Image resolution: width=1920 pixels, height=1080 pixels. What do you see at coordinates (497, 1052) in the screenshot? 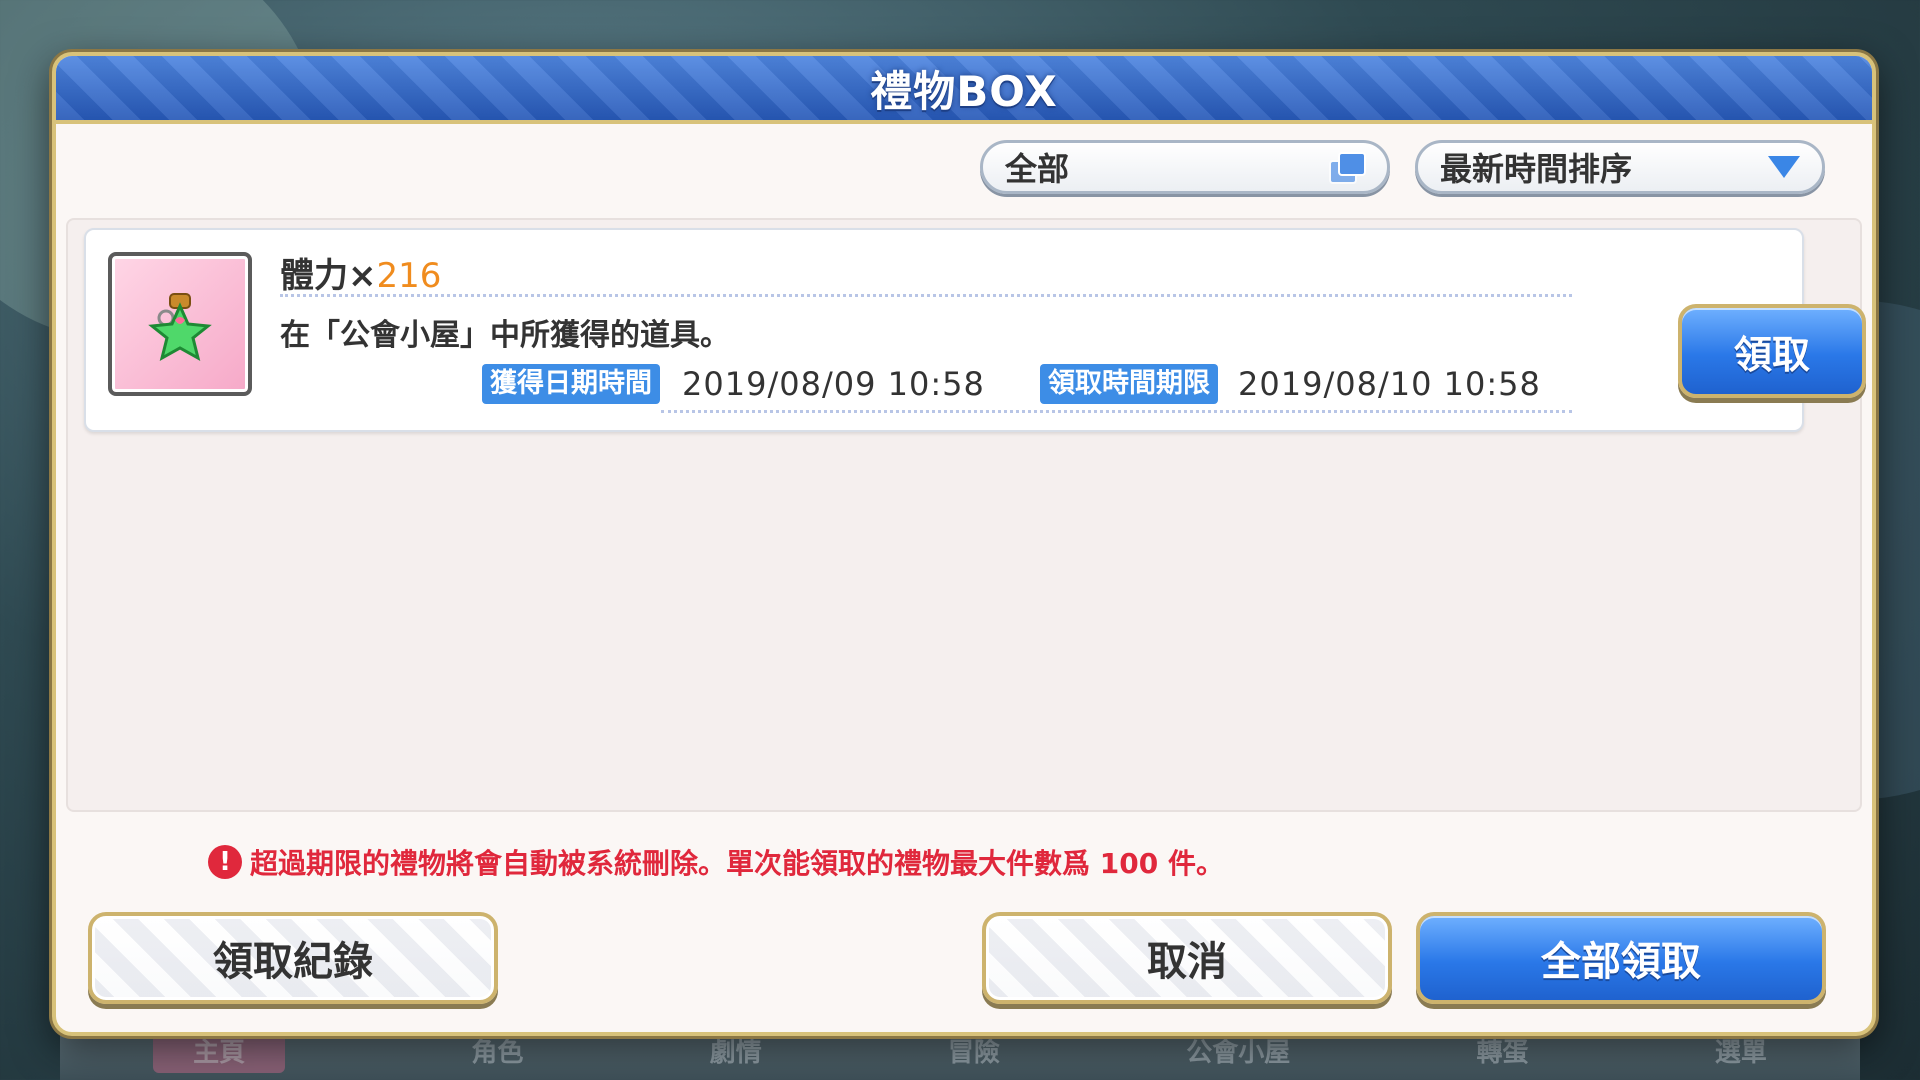
I see `nav-character: 角色` at bounding box center [497, 1052].